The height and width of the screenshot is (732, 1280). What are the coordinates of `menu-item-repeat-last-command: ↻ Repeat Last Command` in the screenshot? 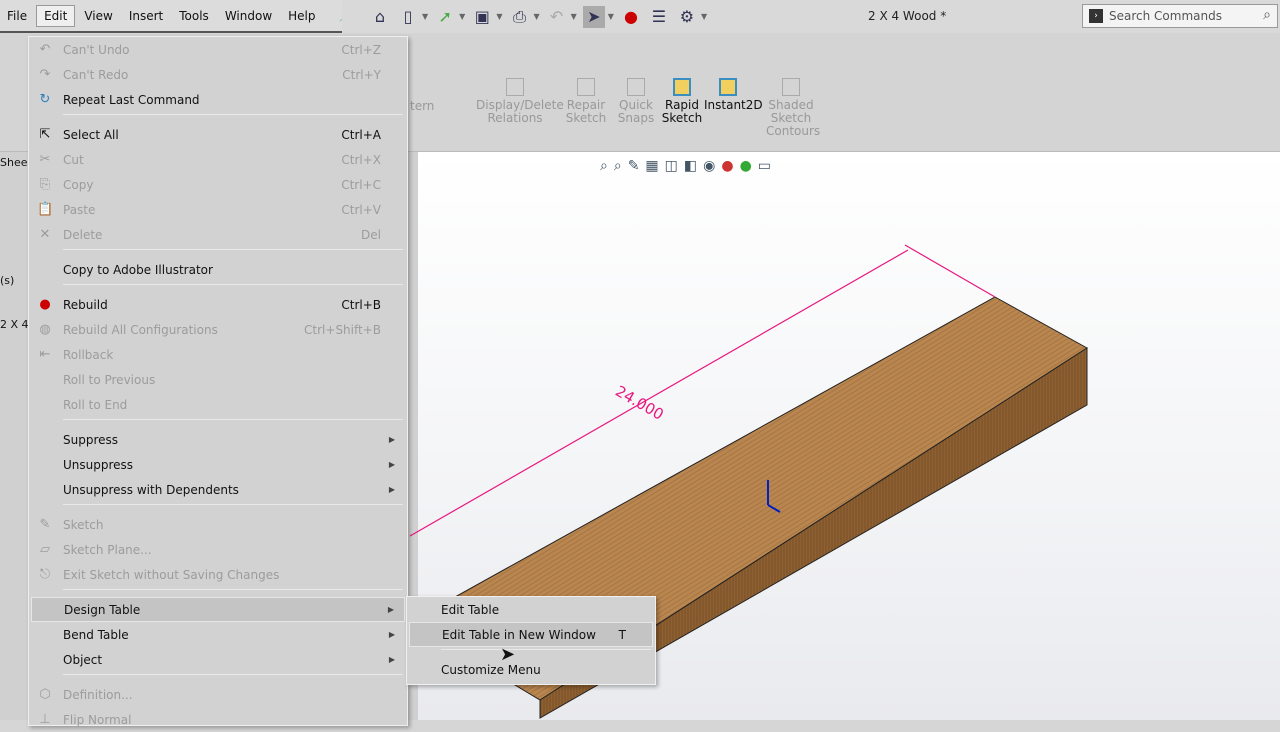 It's located at (218, 99).